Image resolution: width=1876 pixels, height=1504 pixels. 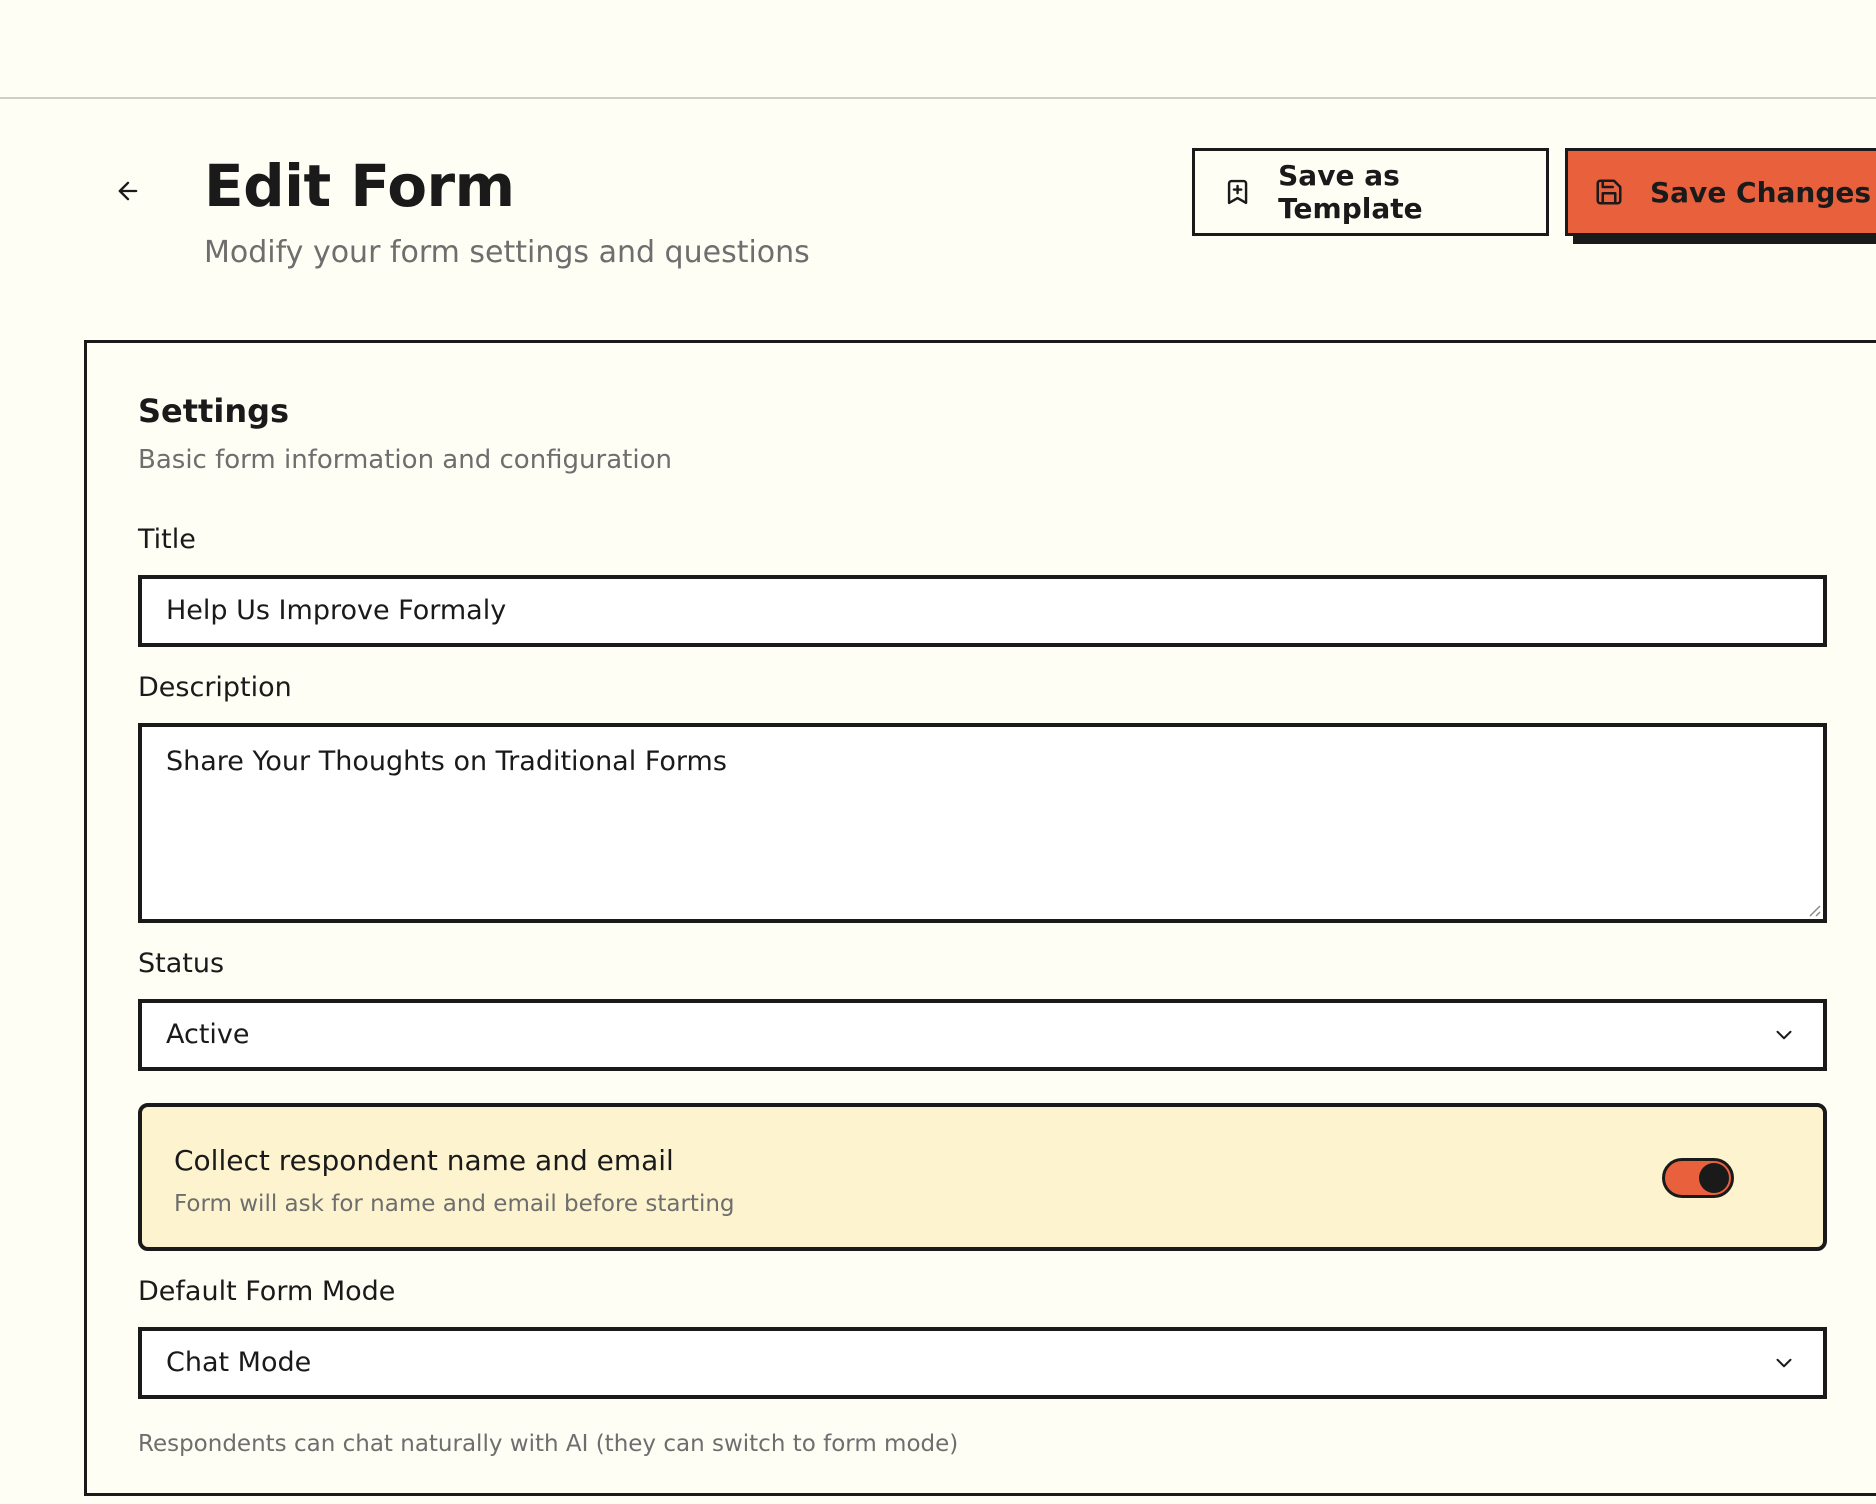 I want to click on status-select-value: Active, so click(x=208, y=1034).